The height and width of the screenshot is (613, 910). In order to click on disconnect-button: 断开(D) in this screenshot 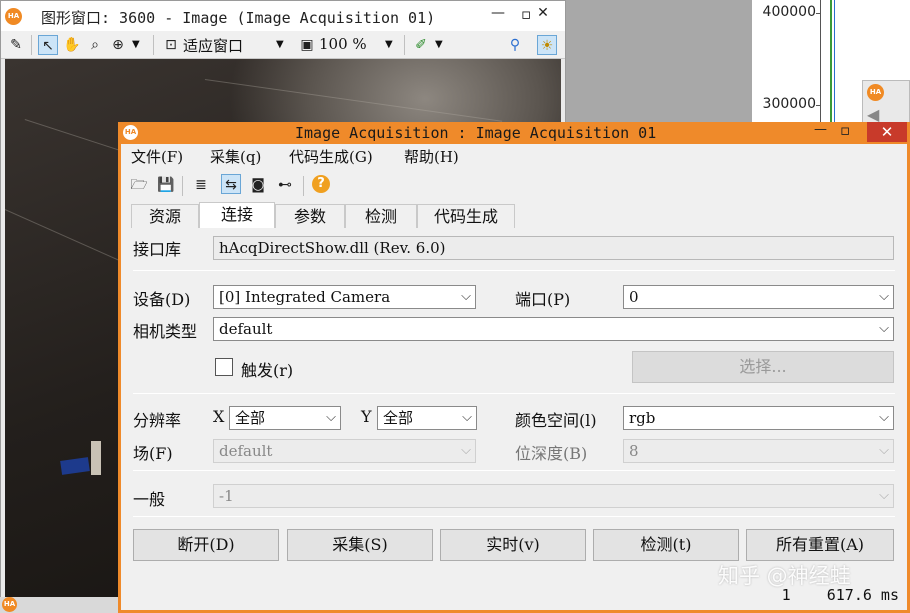, I will do `click(206, 545)`.